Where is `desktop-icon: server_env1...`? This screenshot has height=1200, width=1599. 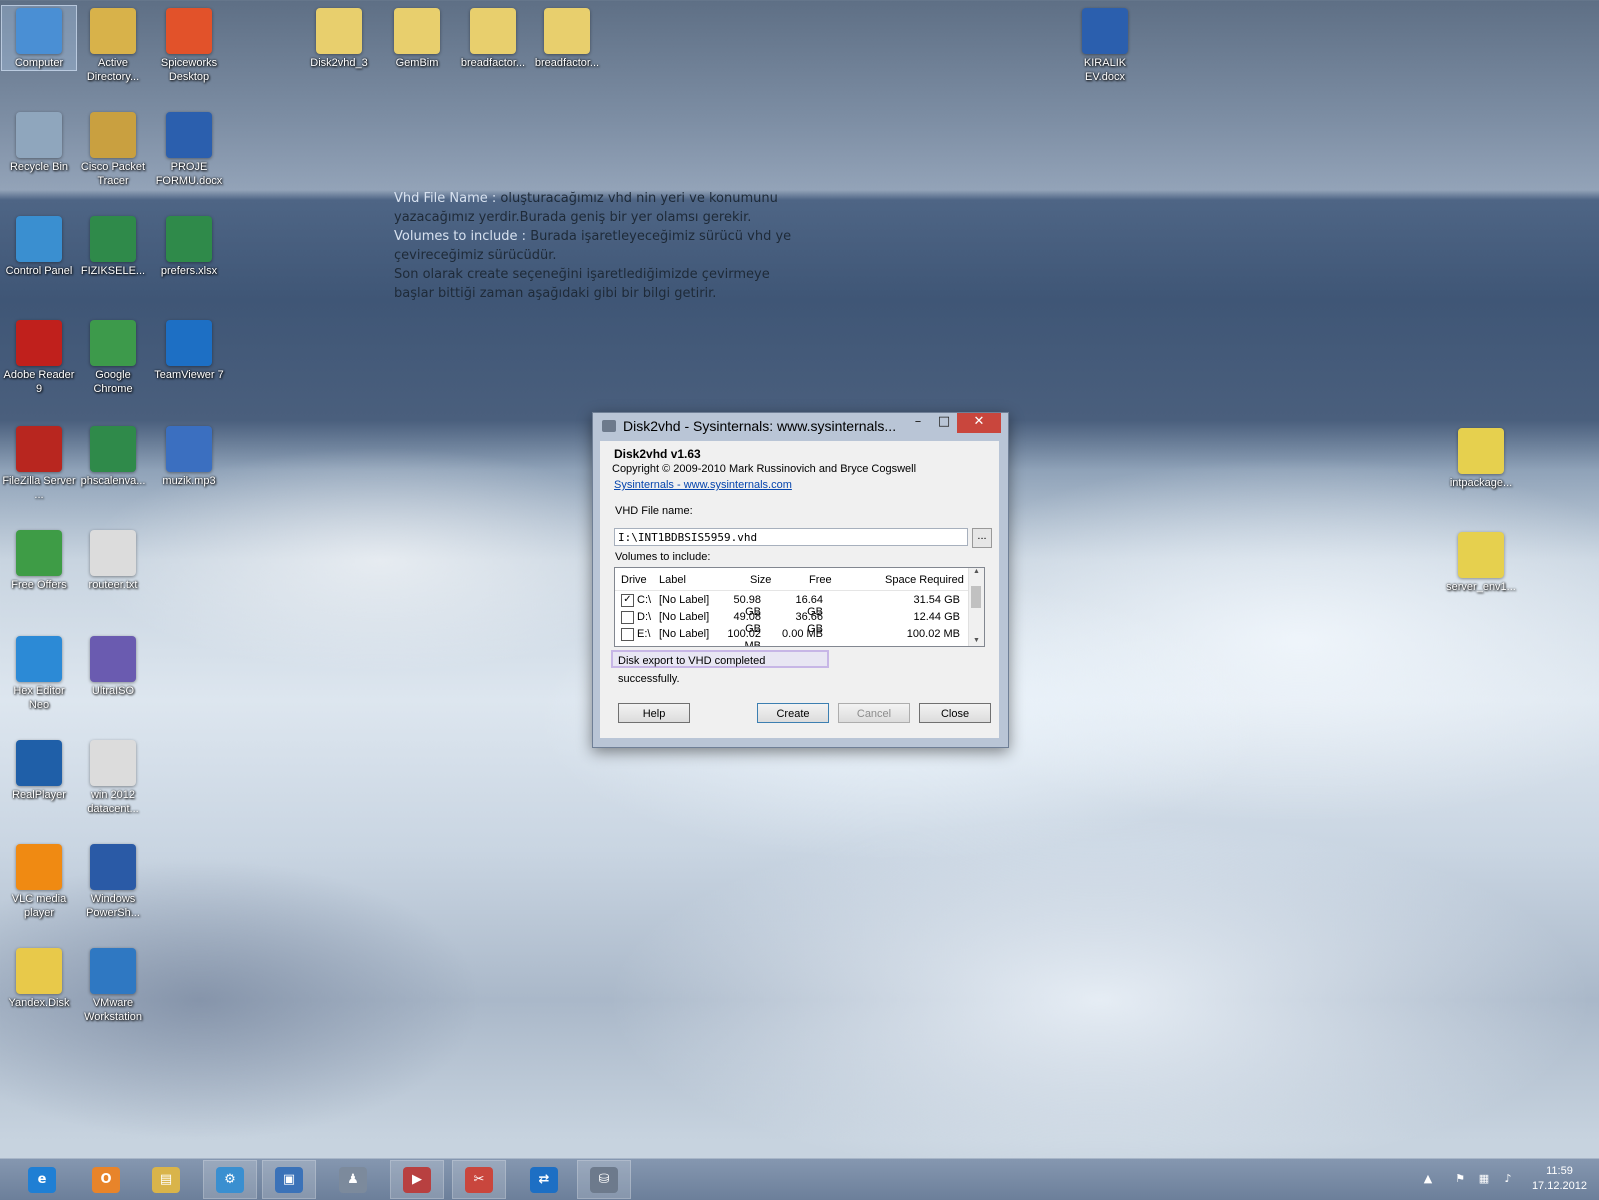
desktop-icon: server_env1... is located at coordinates (1481, 562).